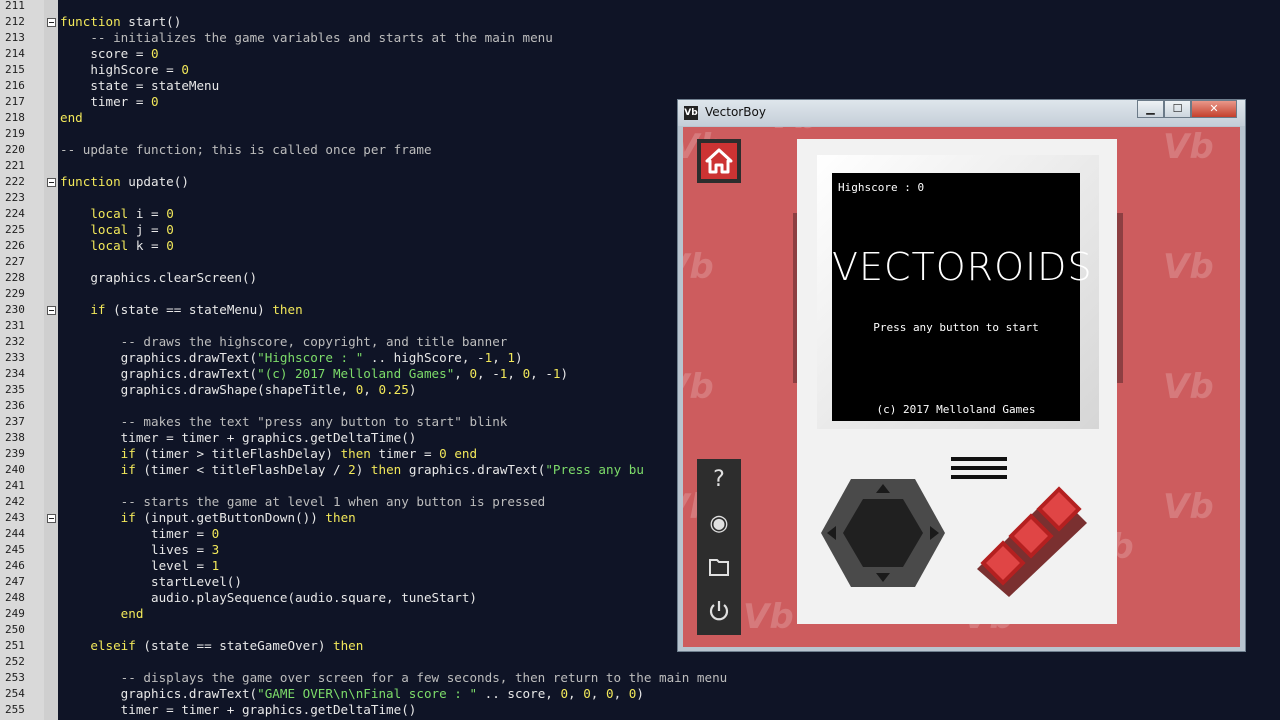 Image resolution: width=1280 pixels, height=720 pixels. What do you see at coordinates (15, 357) in the screenshot?
I see `line-number: 233` at bounding box center [15, 357].